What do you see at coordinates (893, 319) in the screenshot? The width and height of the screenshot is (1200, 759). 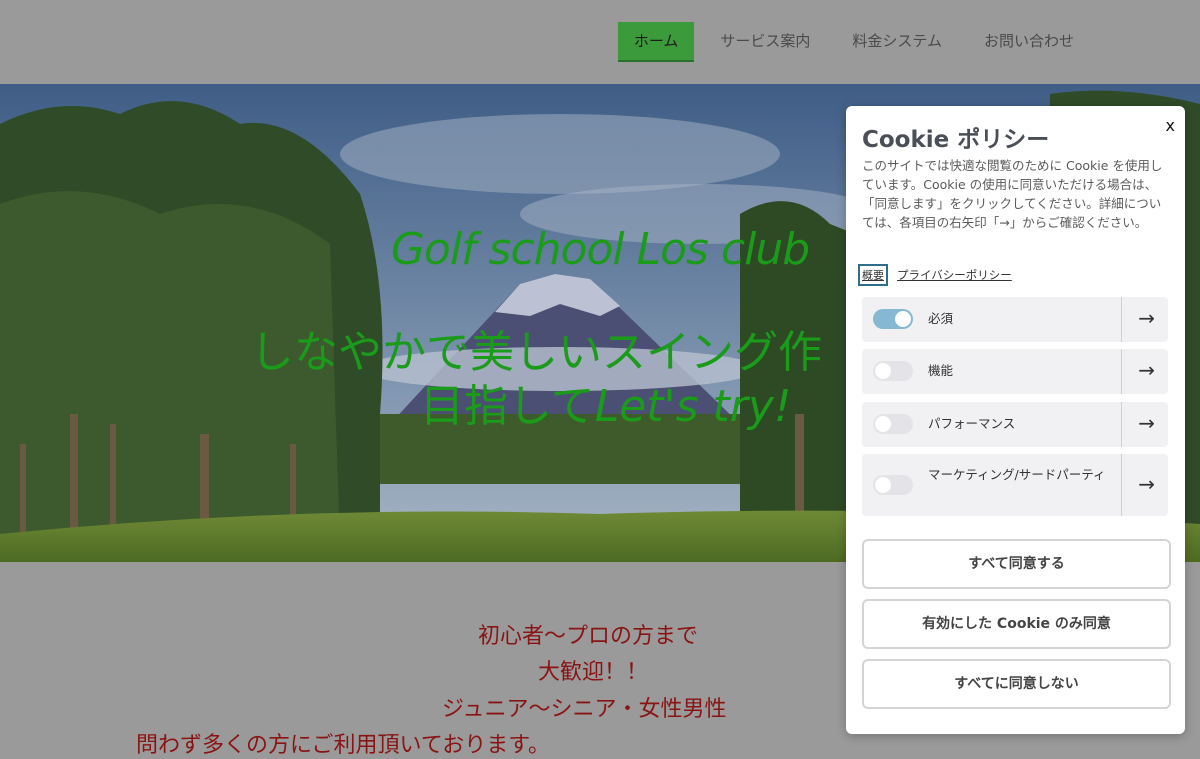 I see `required-toggle` at bounding box center [893, 319].